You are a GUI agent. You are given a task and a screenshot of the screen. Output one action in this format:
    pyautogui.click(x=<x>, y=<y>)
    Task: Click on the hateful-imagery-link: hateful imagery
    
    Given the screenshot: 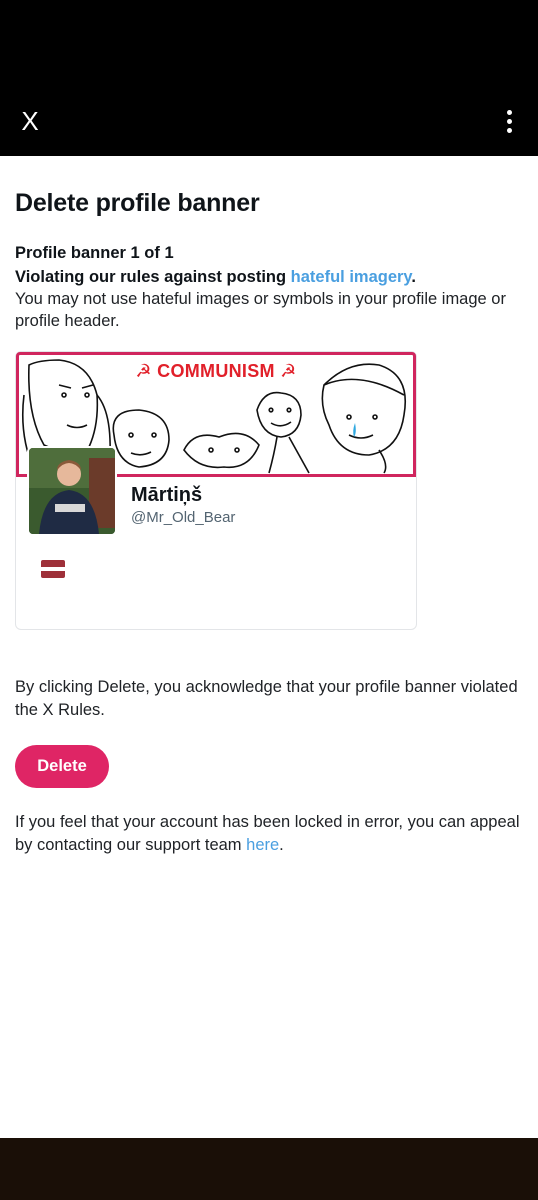 What is the action you would take?
    pyautogui.click(x=351, y=277)
    